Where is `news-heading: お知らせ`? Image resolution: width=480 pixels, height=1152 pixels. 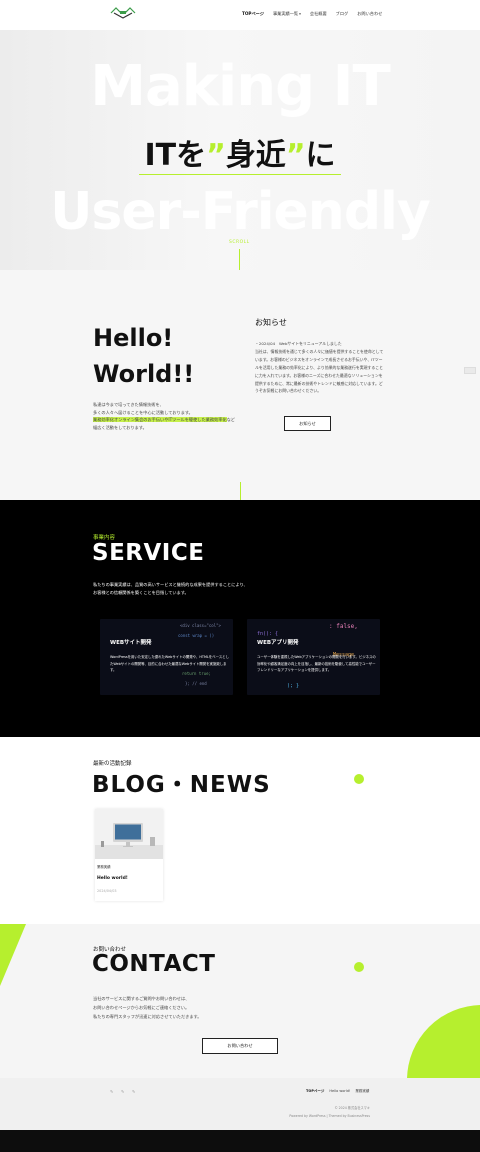 news-heading: お知らせ is located at coordinates (271, 322).